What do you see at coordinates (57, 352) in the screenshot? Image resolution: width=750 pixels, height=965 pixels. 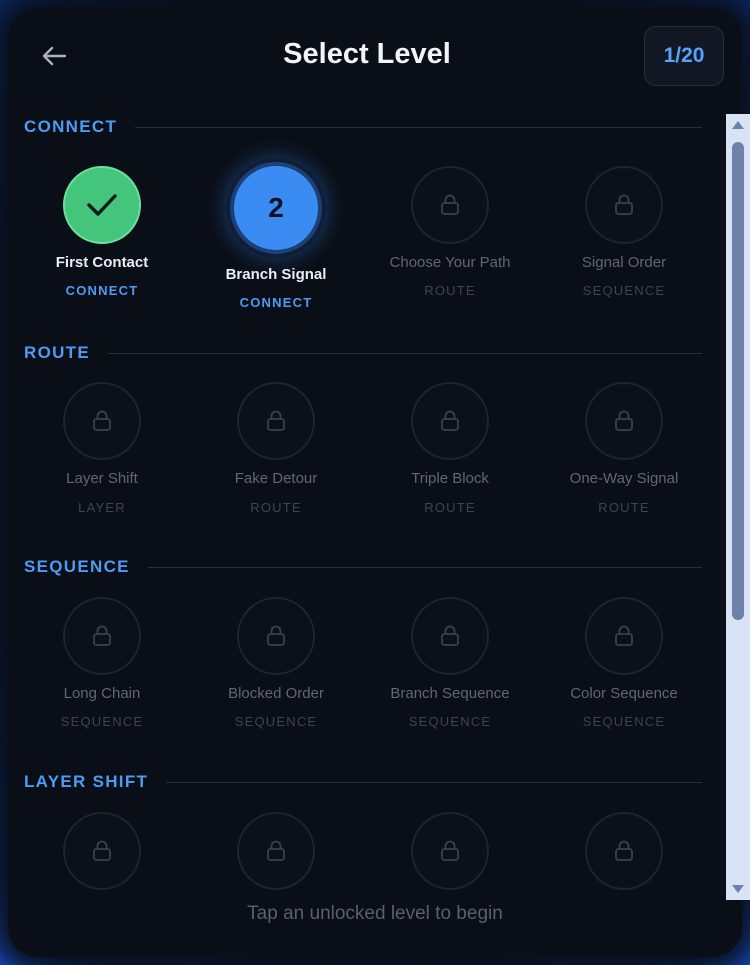 I see `section-title: ROUTE` at bounding box center [57, 352].